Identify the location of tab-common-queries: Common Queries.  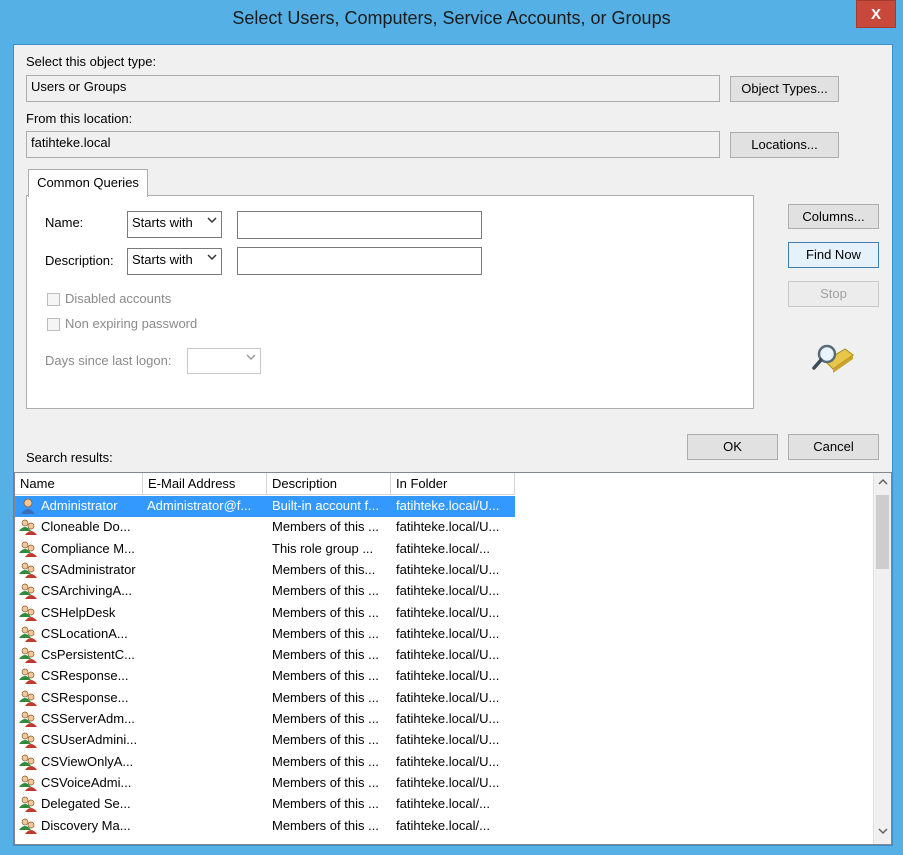
(88, 183).